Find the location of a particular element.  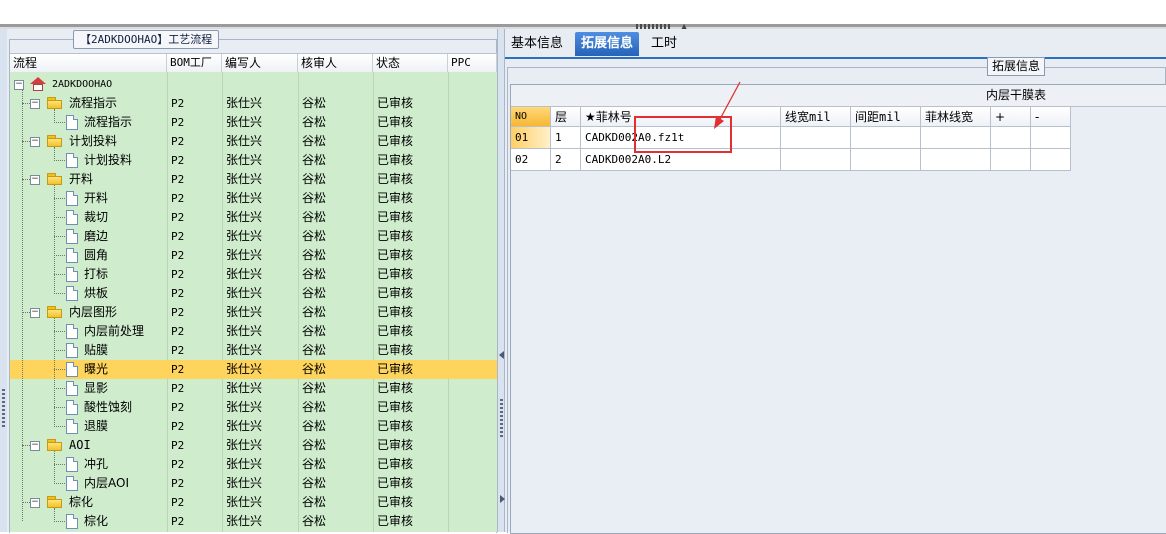

col-header-bom: BOM工厂 is located at coordinates (194, 63).